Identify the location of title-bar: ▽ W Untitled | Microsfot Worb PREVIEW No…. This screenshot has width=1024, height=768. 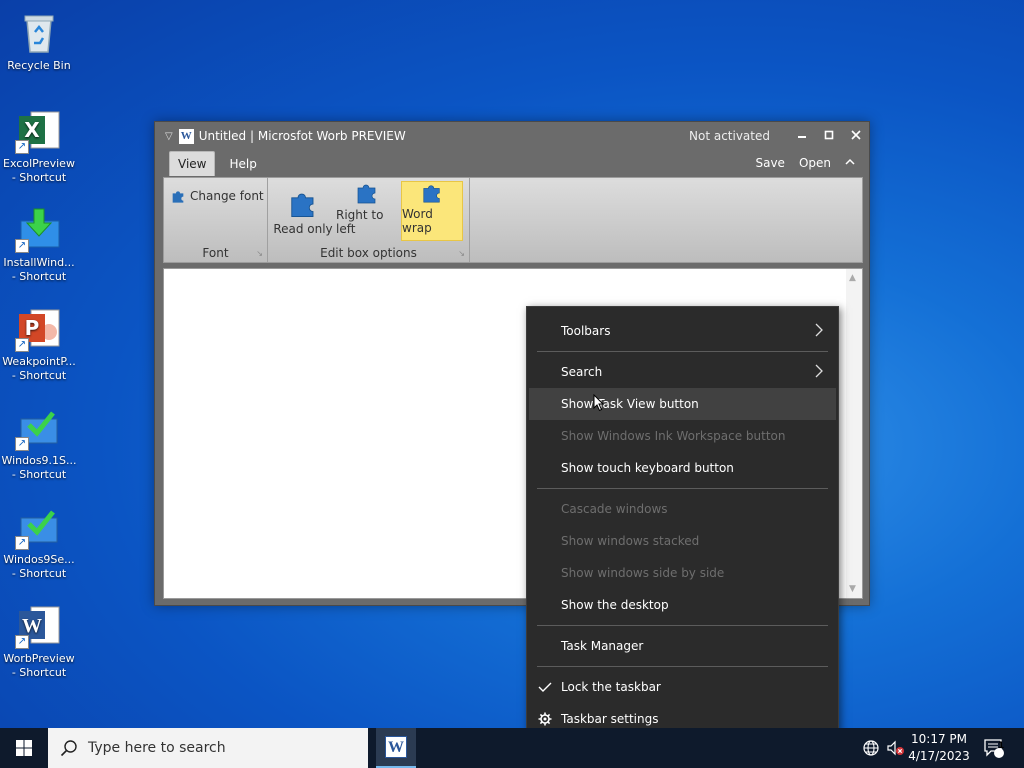
(512, 136).